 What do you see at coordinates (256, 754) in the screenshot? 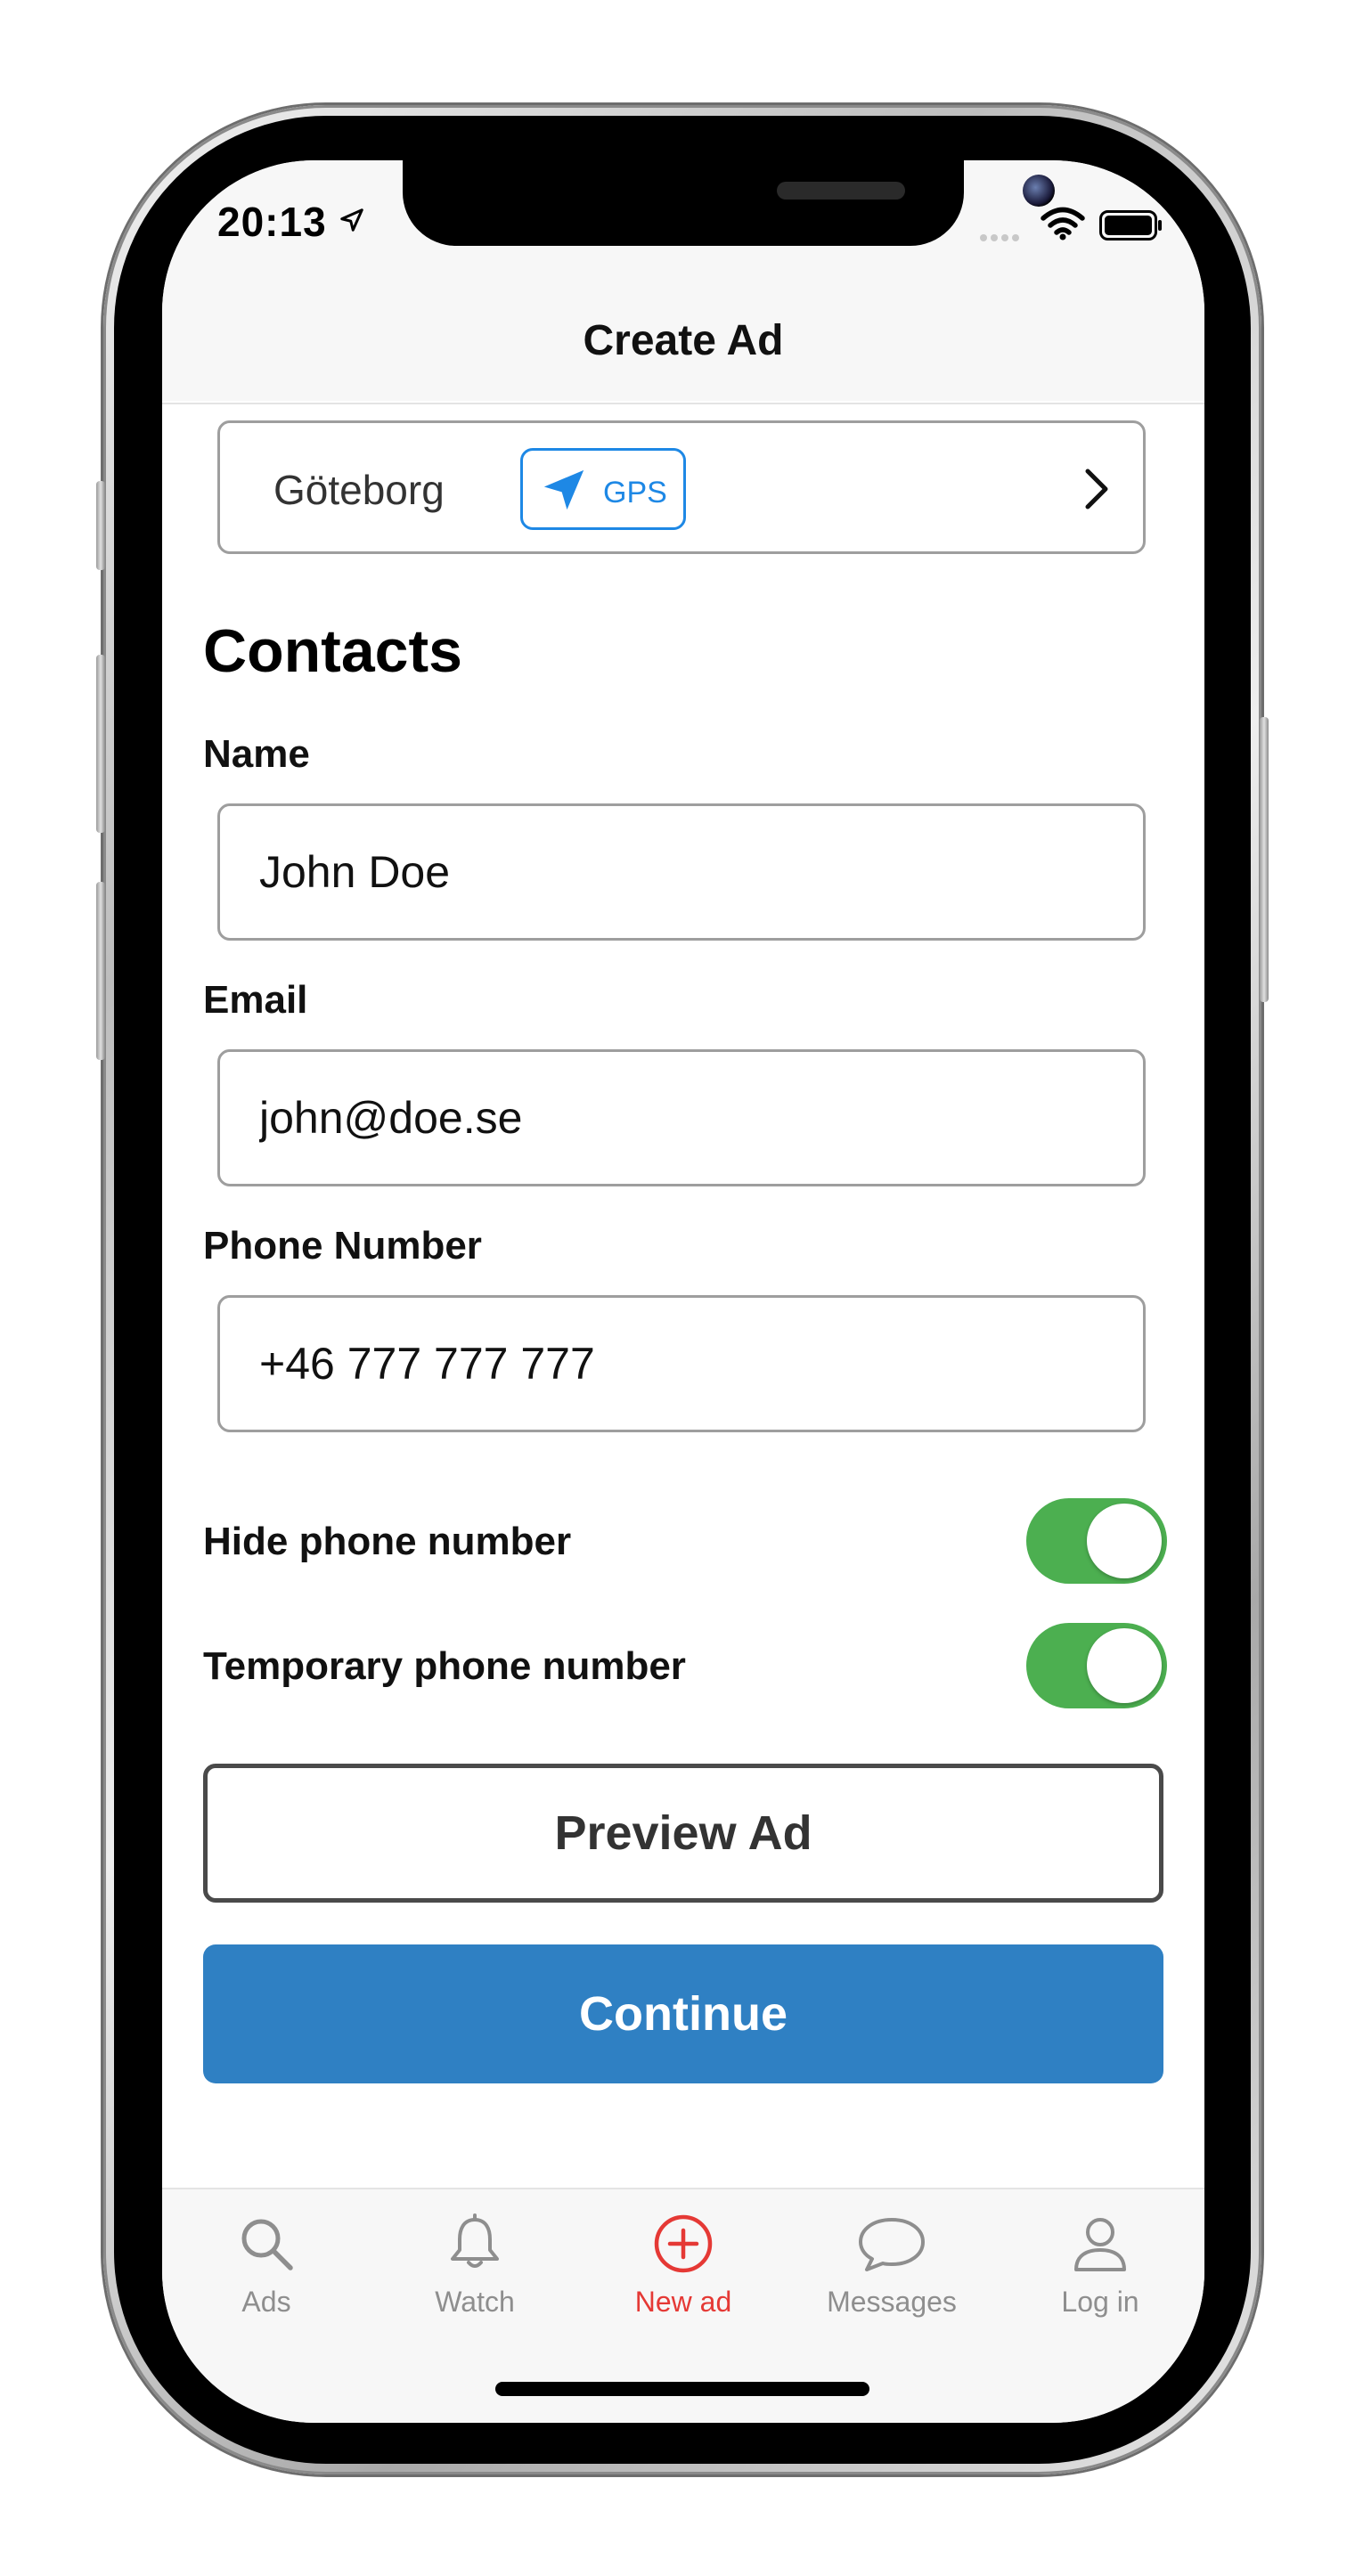
I see `name-label: Name` at bounding box center [256, 754].